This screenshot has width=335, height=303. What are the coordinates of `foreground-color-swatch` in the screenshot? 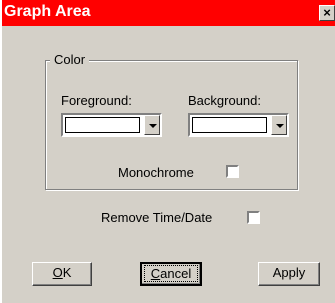 It's located at (102, 125).